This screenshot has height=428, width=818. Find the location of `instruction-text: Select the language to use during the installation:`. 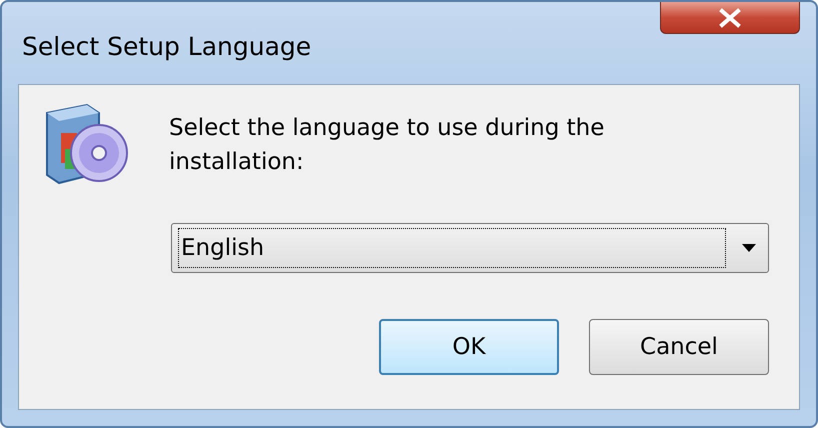

instruction-text: Select the language to use during the installation: is located at coordinates (387, 145).